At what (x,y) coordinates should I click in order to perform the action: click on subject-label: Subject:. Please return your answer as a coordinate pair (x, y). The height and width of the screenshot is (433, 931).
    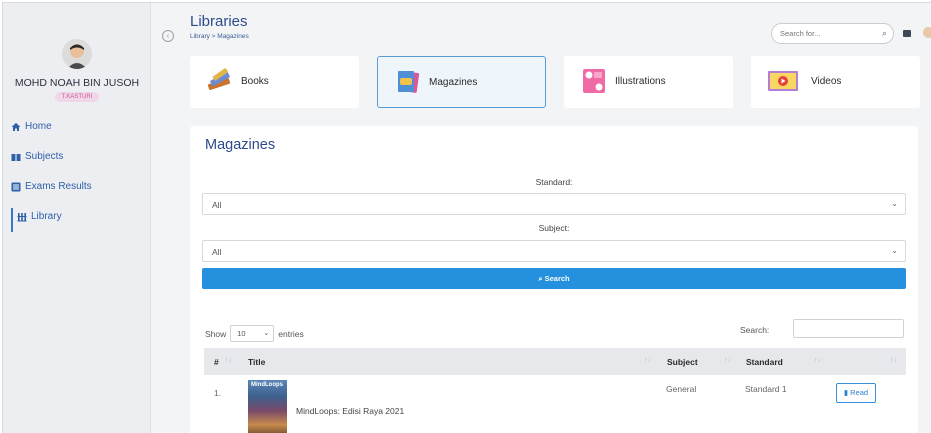
    Looking at the image, I should click on (554, 228).